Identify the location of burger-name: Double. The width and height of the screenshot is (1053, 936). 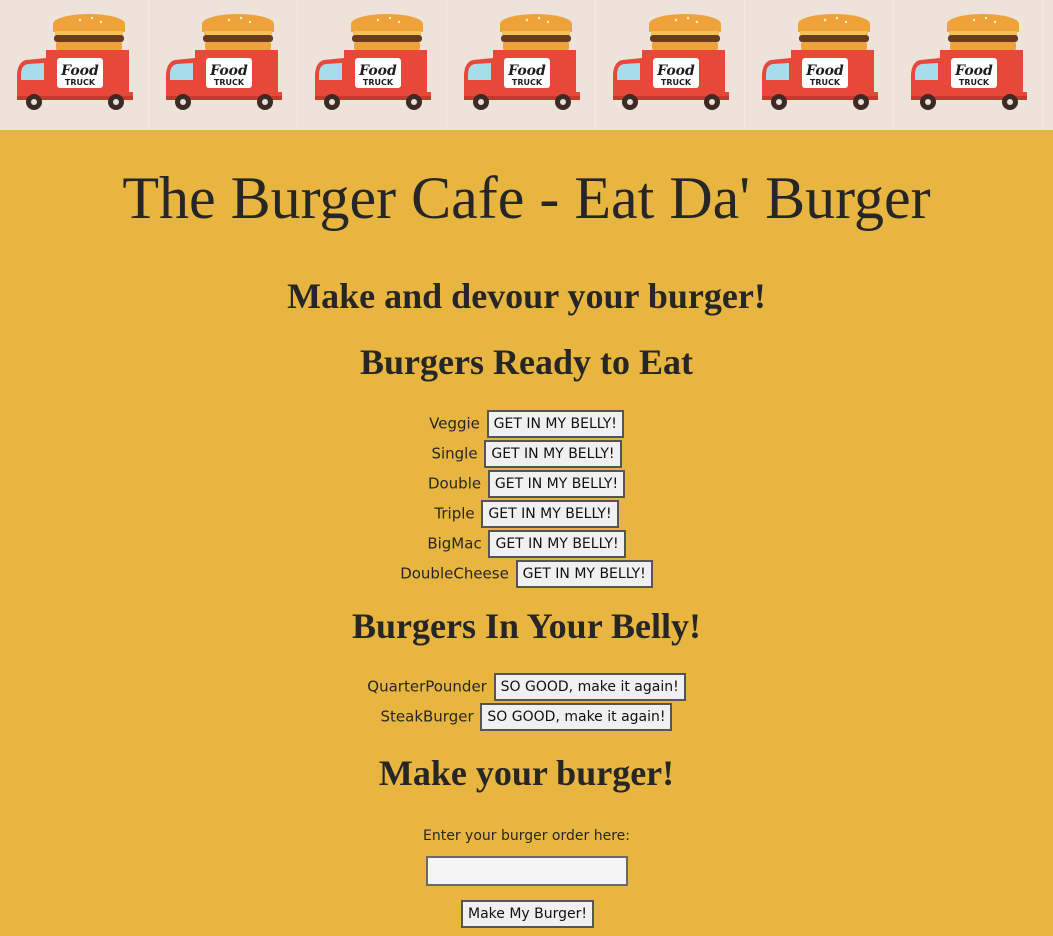
(454, 483).